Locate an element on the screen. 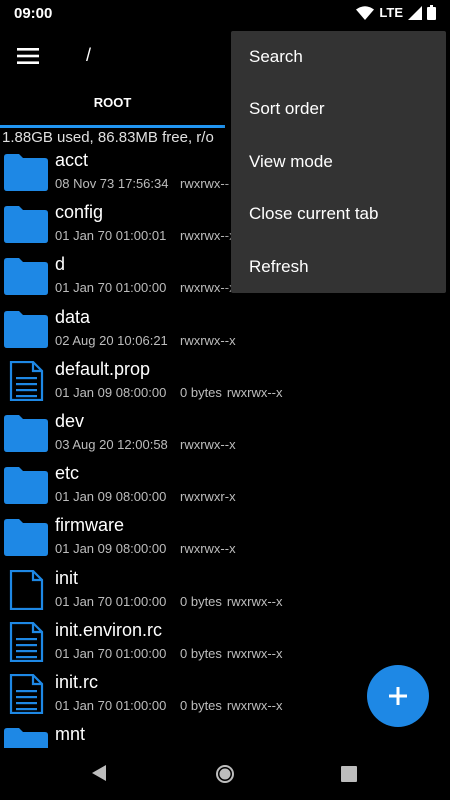 The width and height of the screenshot is (450, 800). file-permissions: rwxrwx-- is located at coordinates (205, 183).